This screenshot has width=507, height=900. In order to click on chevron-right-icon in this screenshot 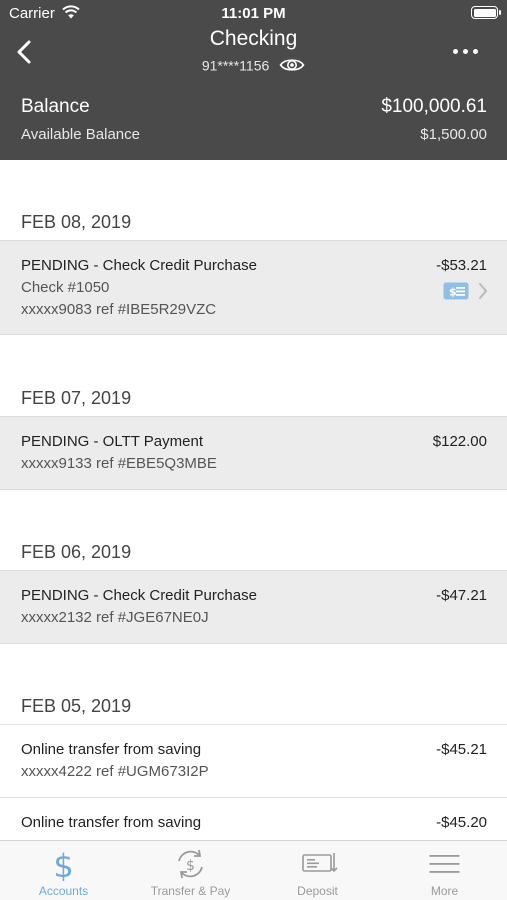, I will do `click(483, 291)`.